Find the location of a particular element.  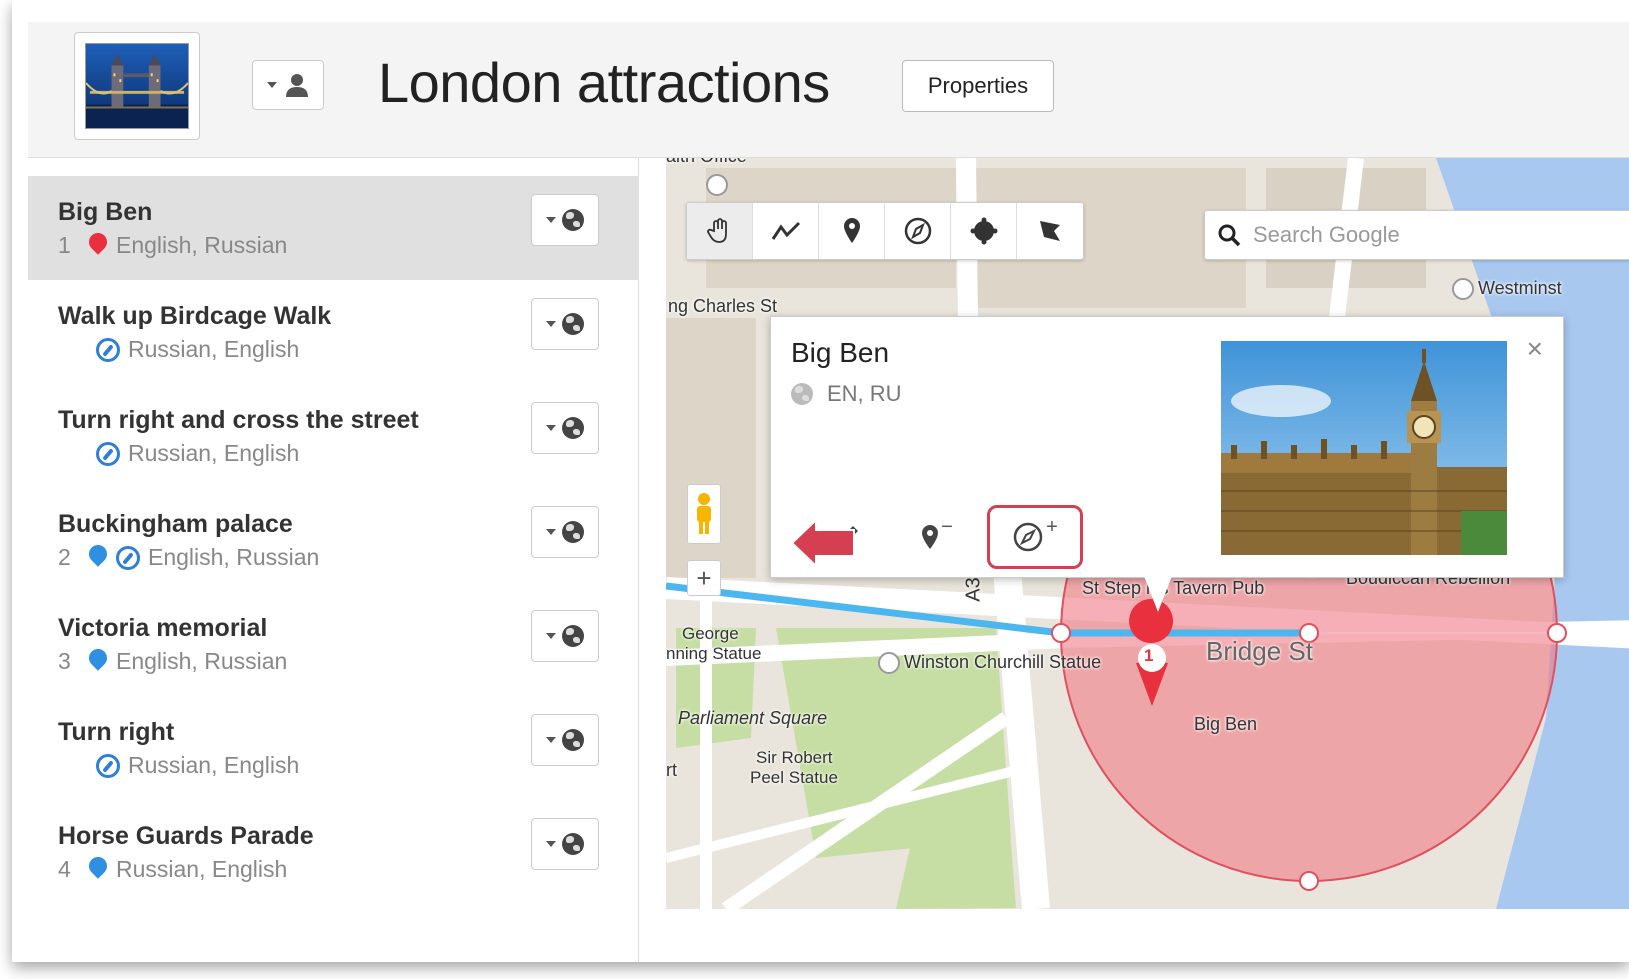

stop-name: Turn right is located at coordinates (116, 732).